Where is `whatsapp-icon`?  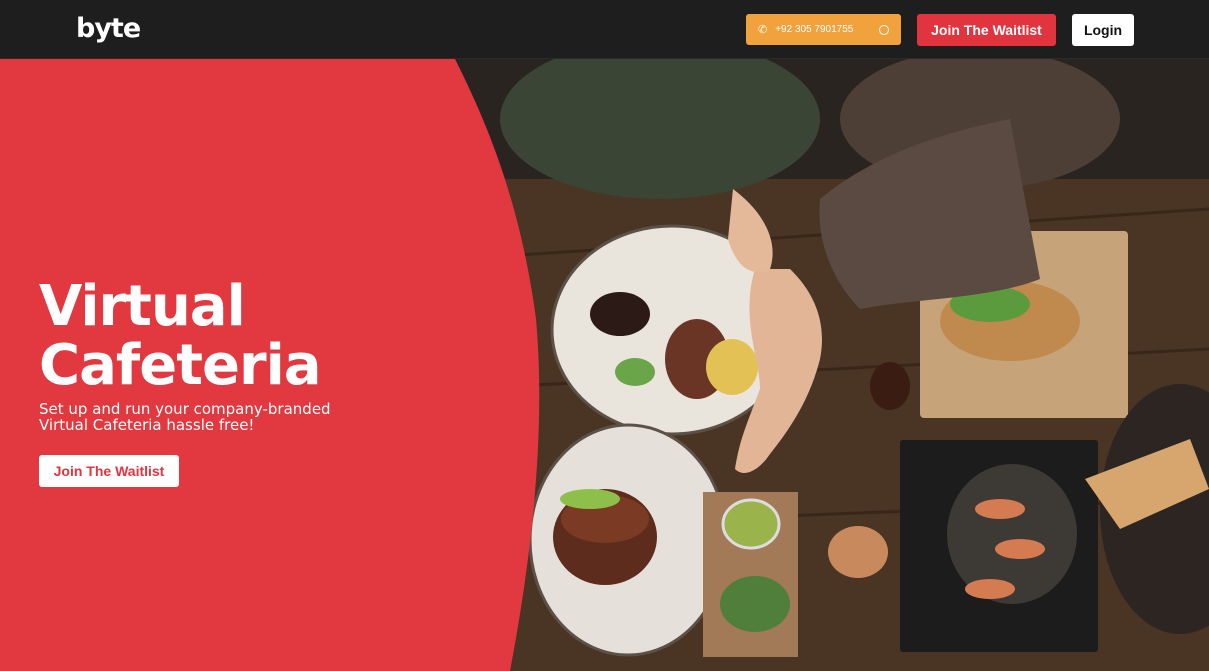 whatsapp-icon is located at coordinates (884, 29).